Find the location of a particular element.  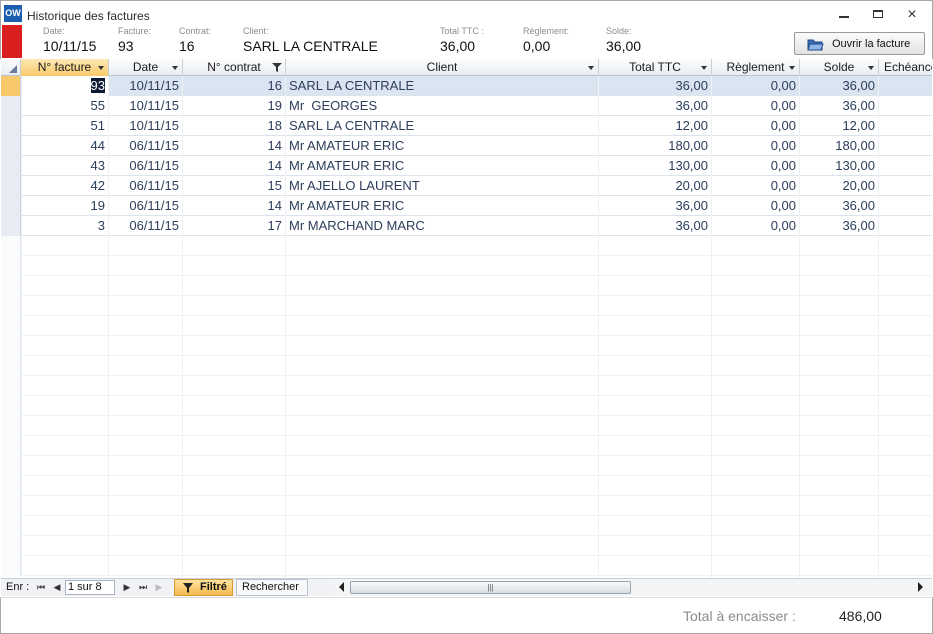

cell-facture: 3 is located at coordinates (65, 226).